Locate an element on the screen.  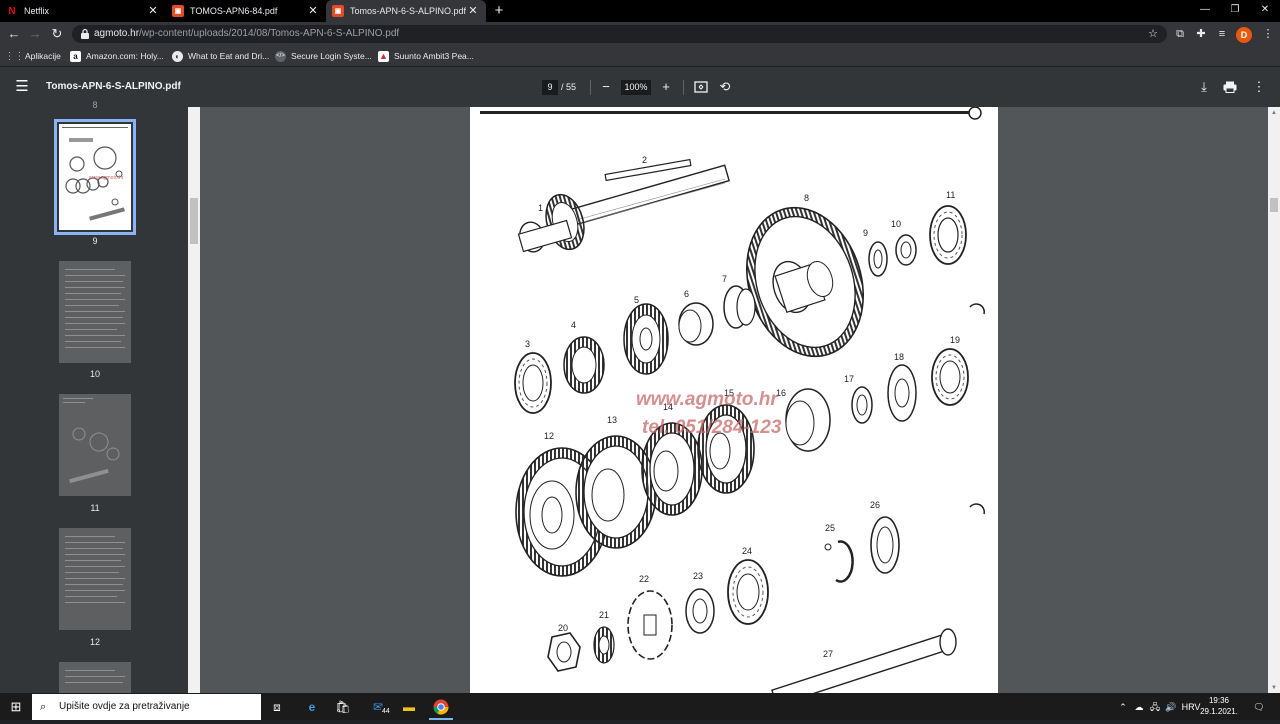
zoom-in-icon: + is located at coordinates (666, 87).